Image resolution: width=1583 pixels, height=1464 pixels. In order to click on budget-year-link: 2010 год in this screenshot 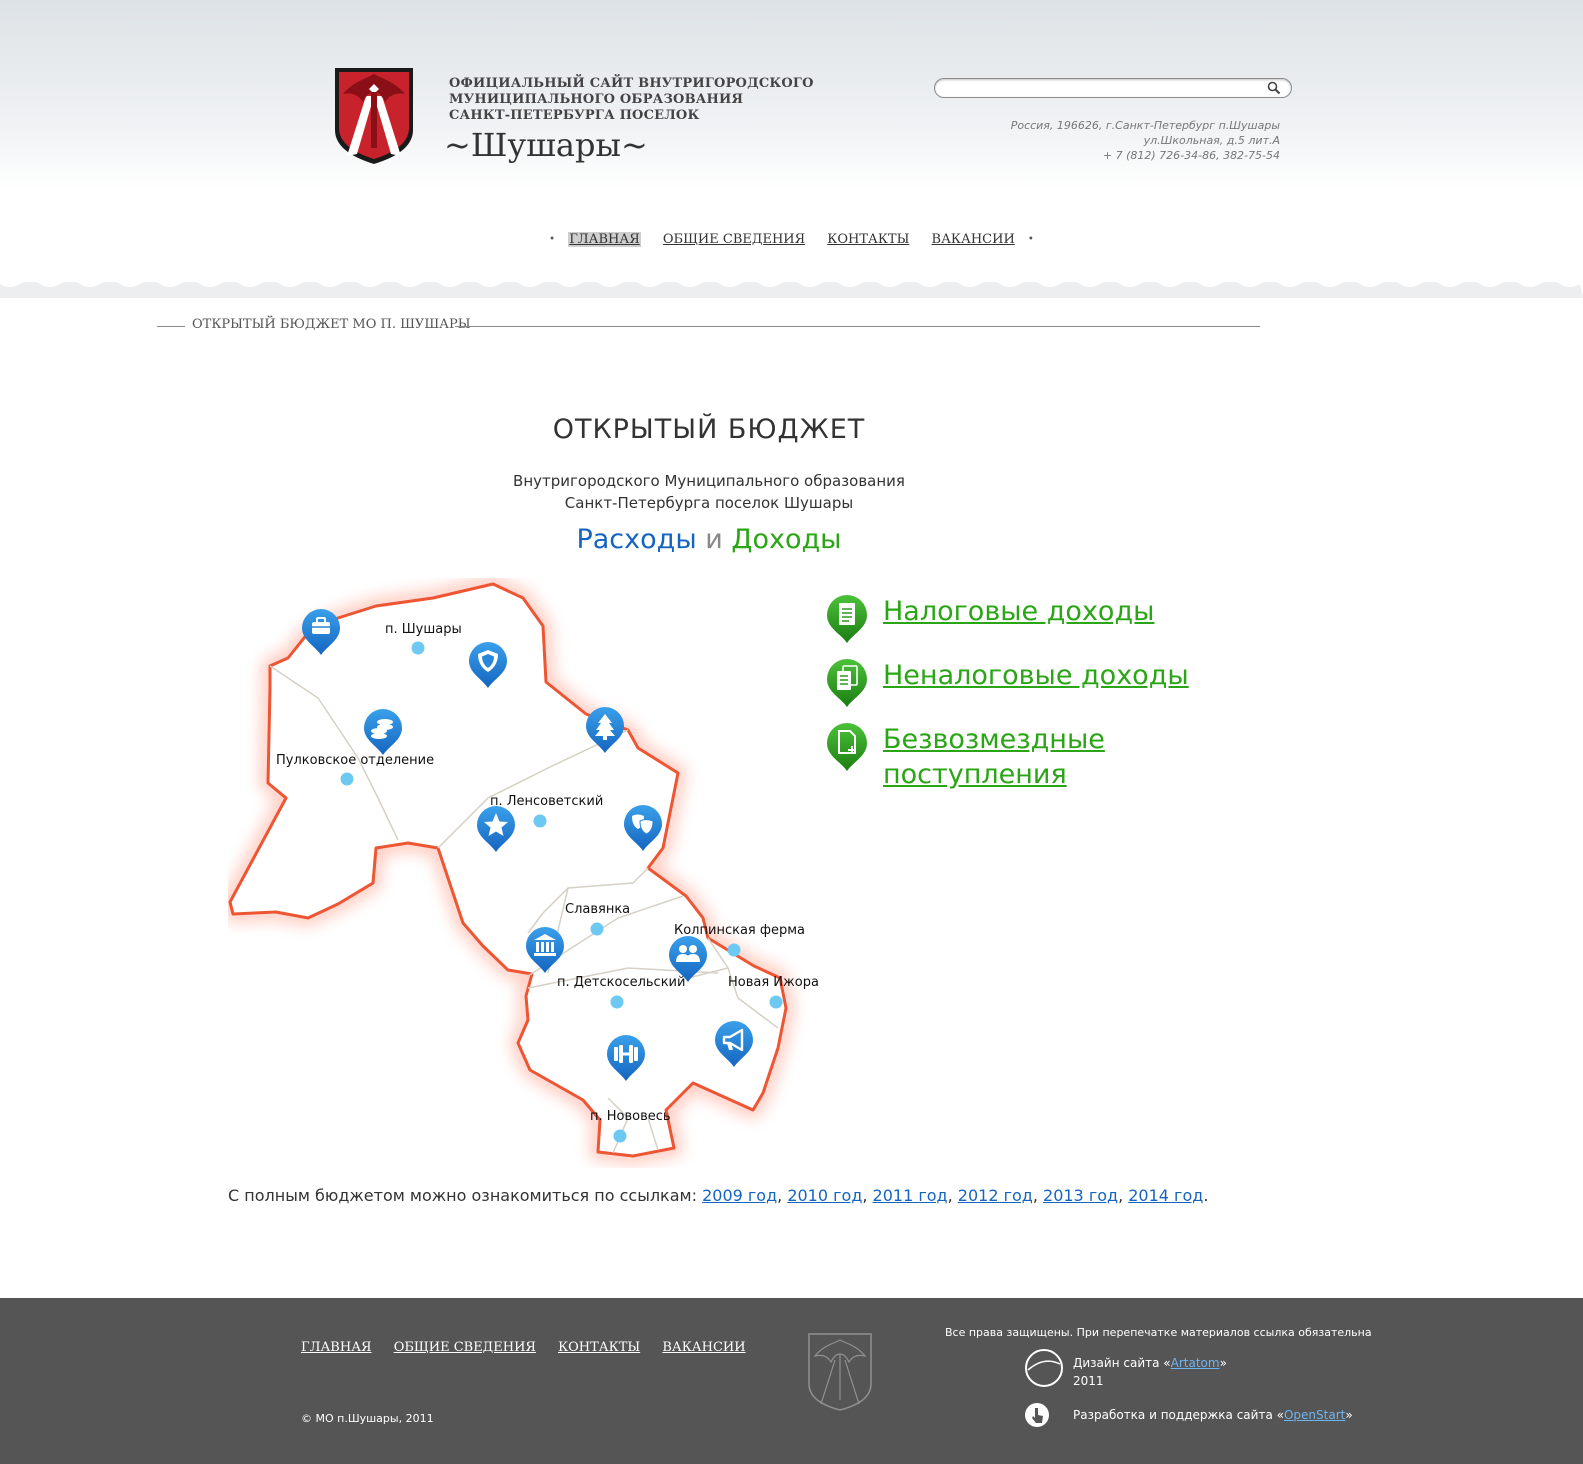, I will do `click(824, 1195)`.